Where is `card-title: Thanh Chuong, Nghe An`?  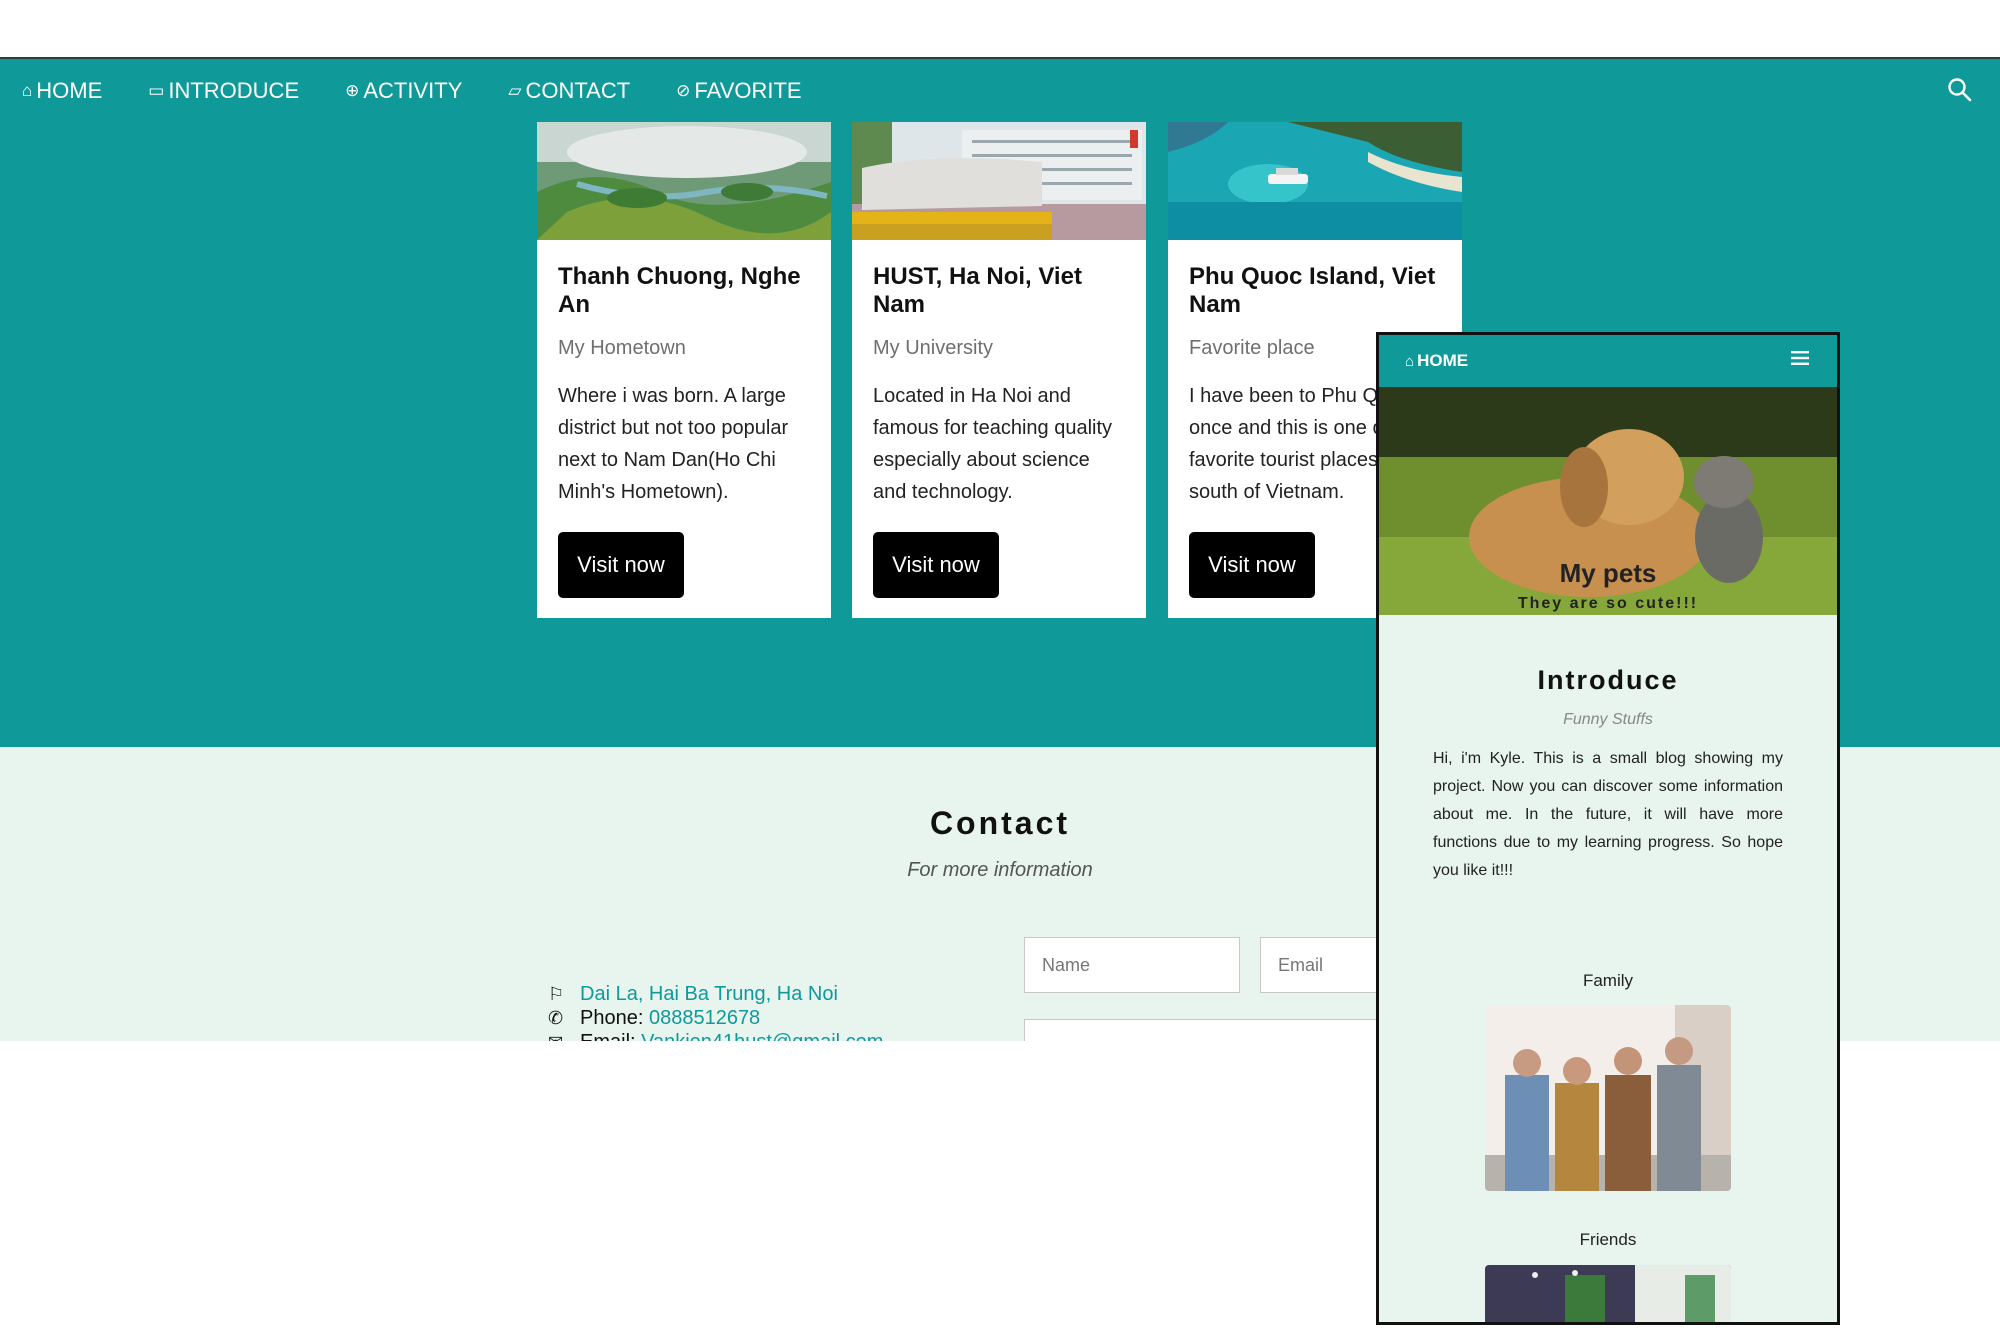
card-title: Thanh Chuong, Nghe An is located at coordinates (679, 290).